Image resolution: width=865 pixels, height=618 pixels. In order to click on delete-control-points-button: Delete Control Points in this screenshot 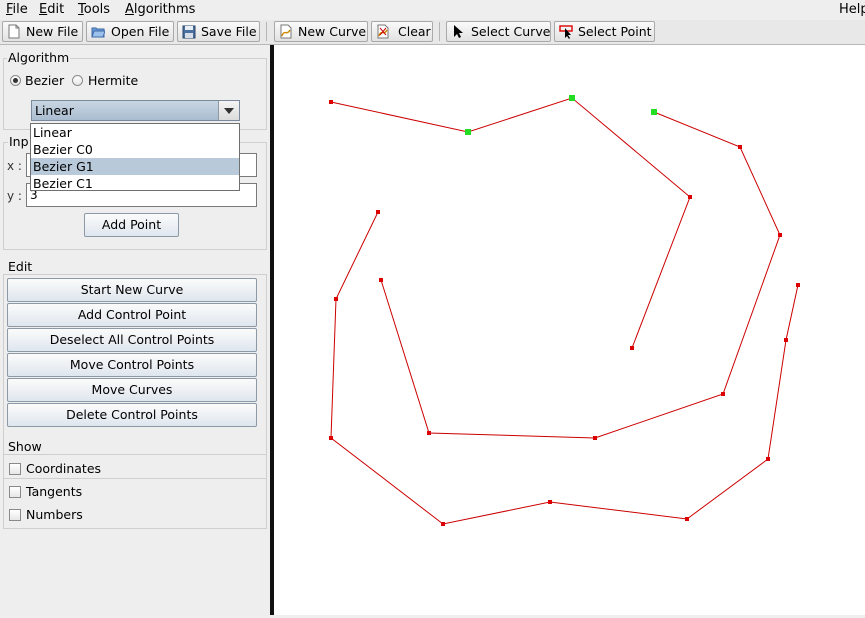, I will do `click(132, 415)`.